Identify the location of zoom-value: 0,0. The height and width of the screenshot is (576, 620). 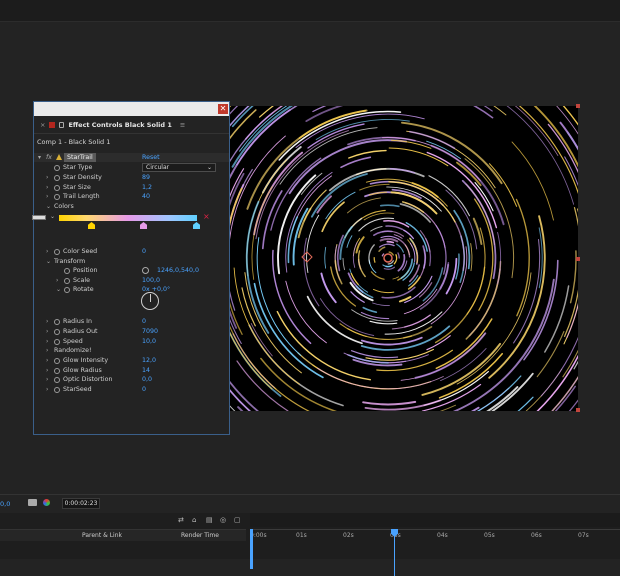
(5, 504).